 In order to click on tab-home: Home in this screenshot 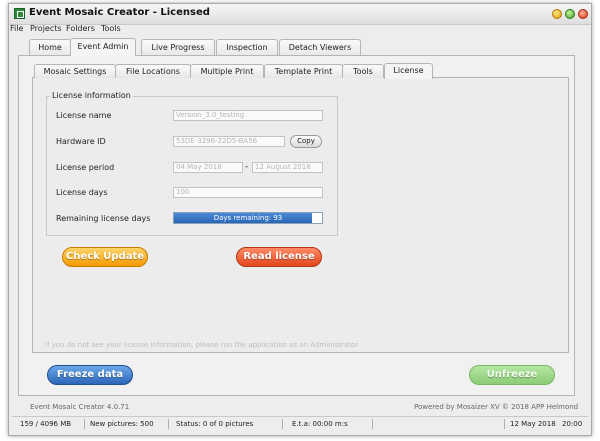, I will do `click(50, 47)`.